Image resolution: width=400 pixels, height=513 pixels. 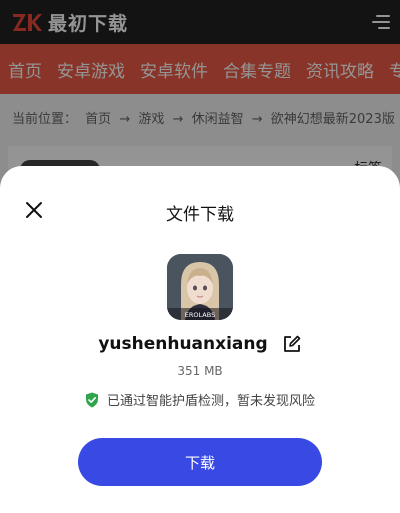 I want to click on app-icon: EROLABS, so click(x=200, y=287).